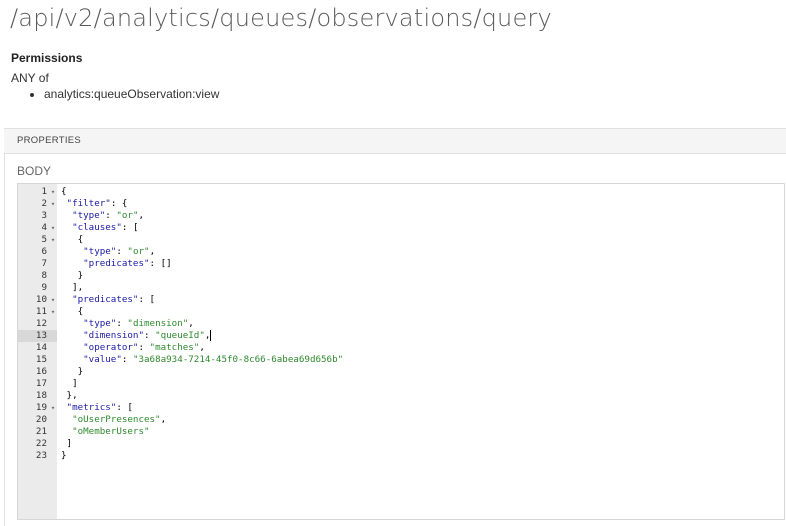 Image resolution: width=786 pixels, height=526 pixels. What do you see at coordinates (138, 323) in the screenshot?
I see `code-text: "type": "dimension",` at bounding box center [138, 323].